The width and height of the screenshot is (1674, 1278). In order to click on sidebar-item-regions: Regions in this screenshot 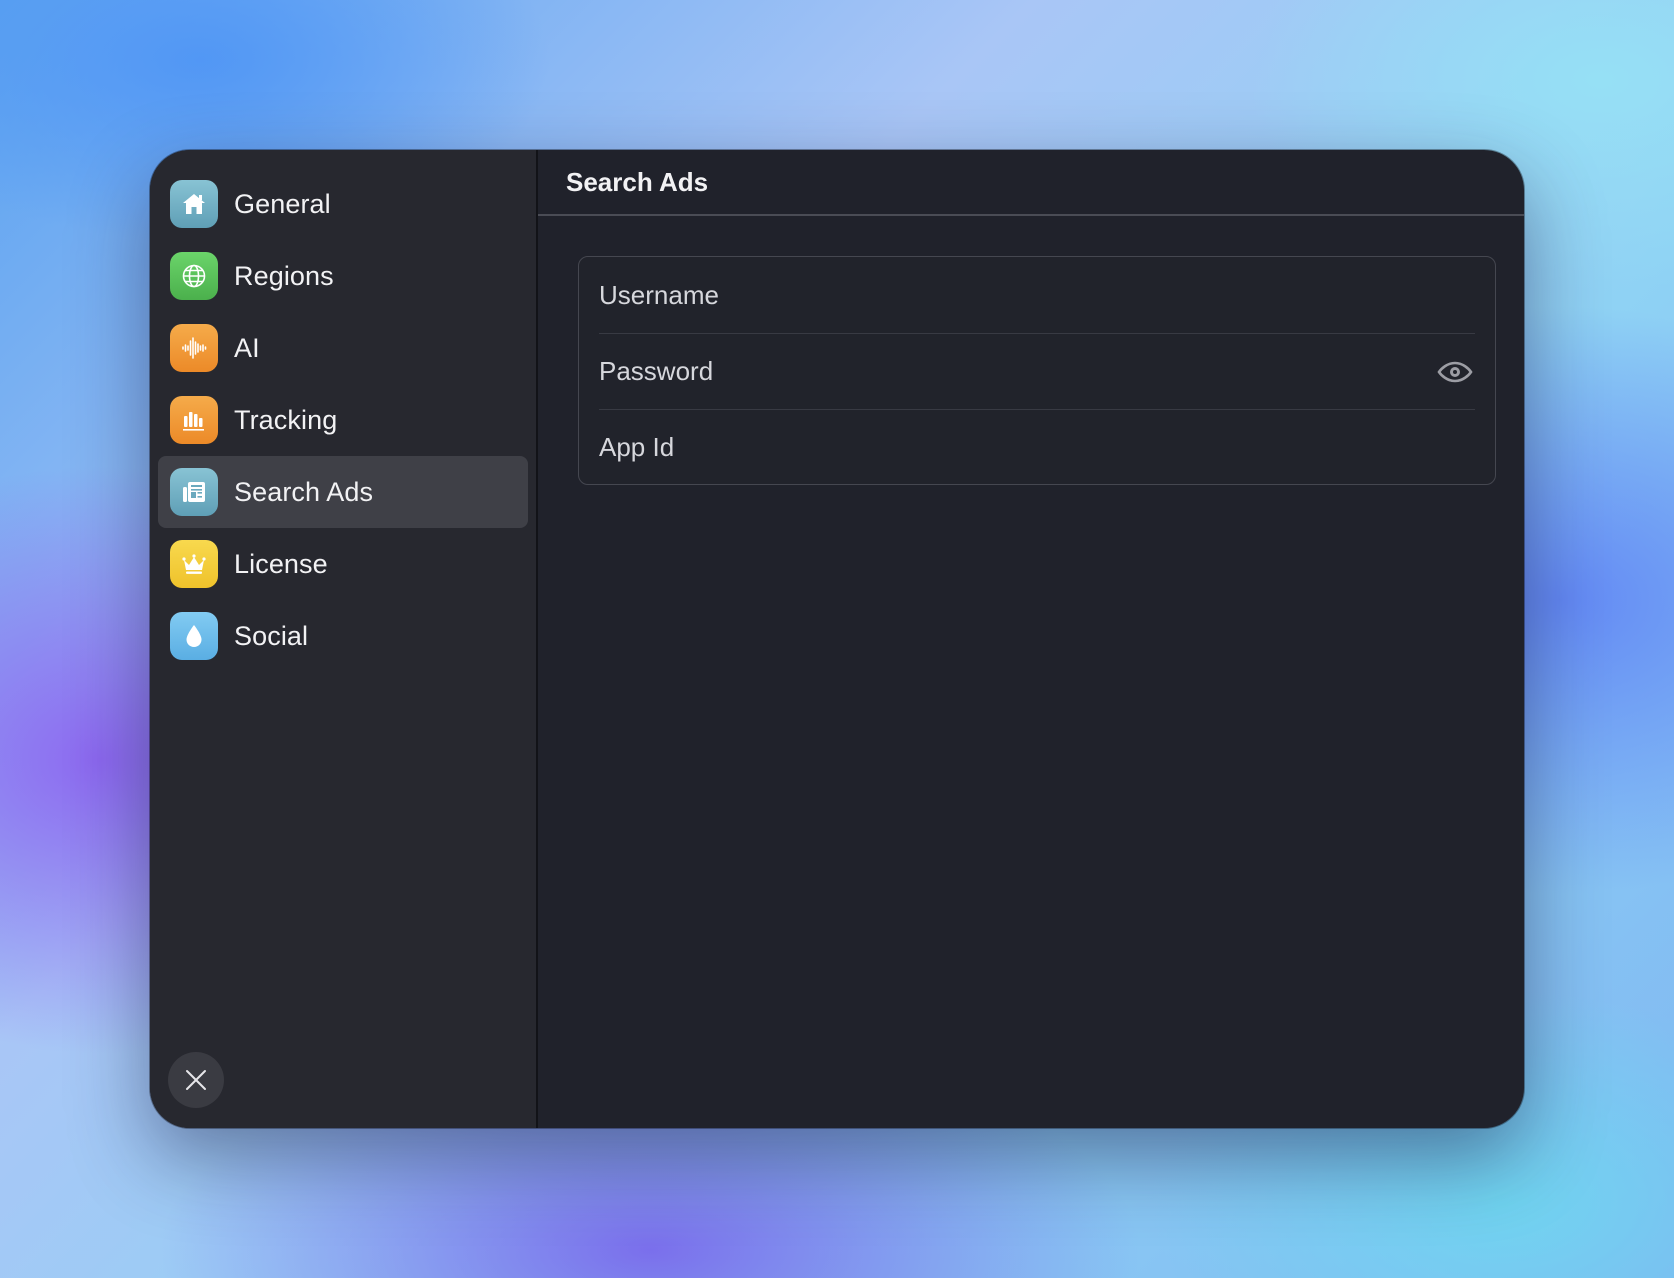, I will do `click(343, 276)`.